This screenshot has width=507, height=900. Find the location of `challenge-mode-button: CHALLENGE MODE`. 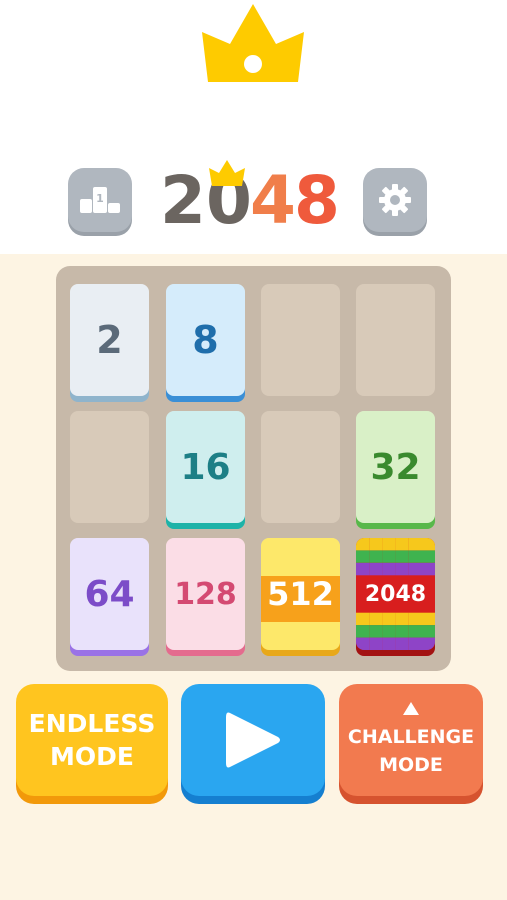

challenge-mode-button: CHALLENGE MODE is located at coordinates (411, 740).